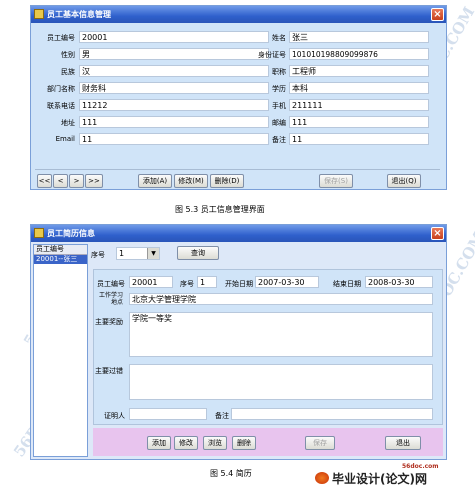 The image size is (475, 492). What do you see at coordinates (359, 54) in the screenshot?
I see `id-card-field: 101010198809099876` at bounding box center [359, 54].